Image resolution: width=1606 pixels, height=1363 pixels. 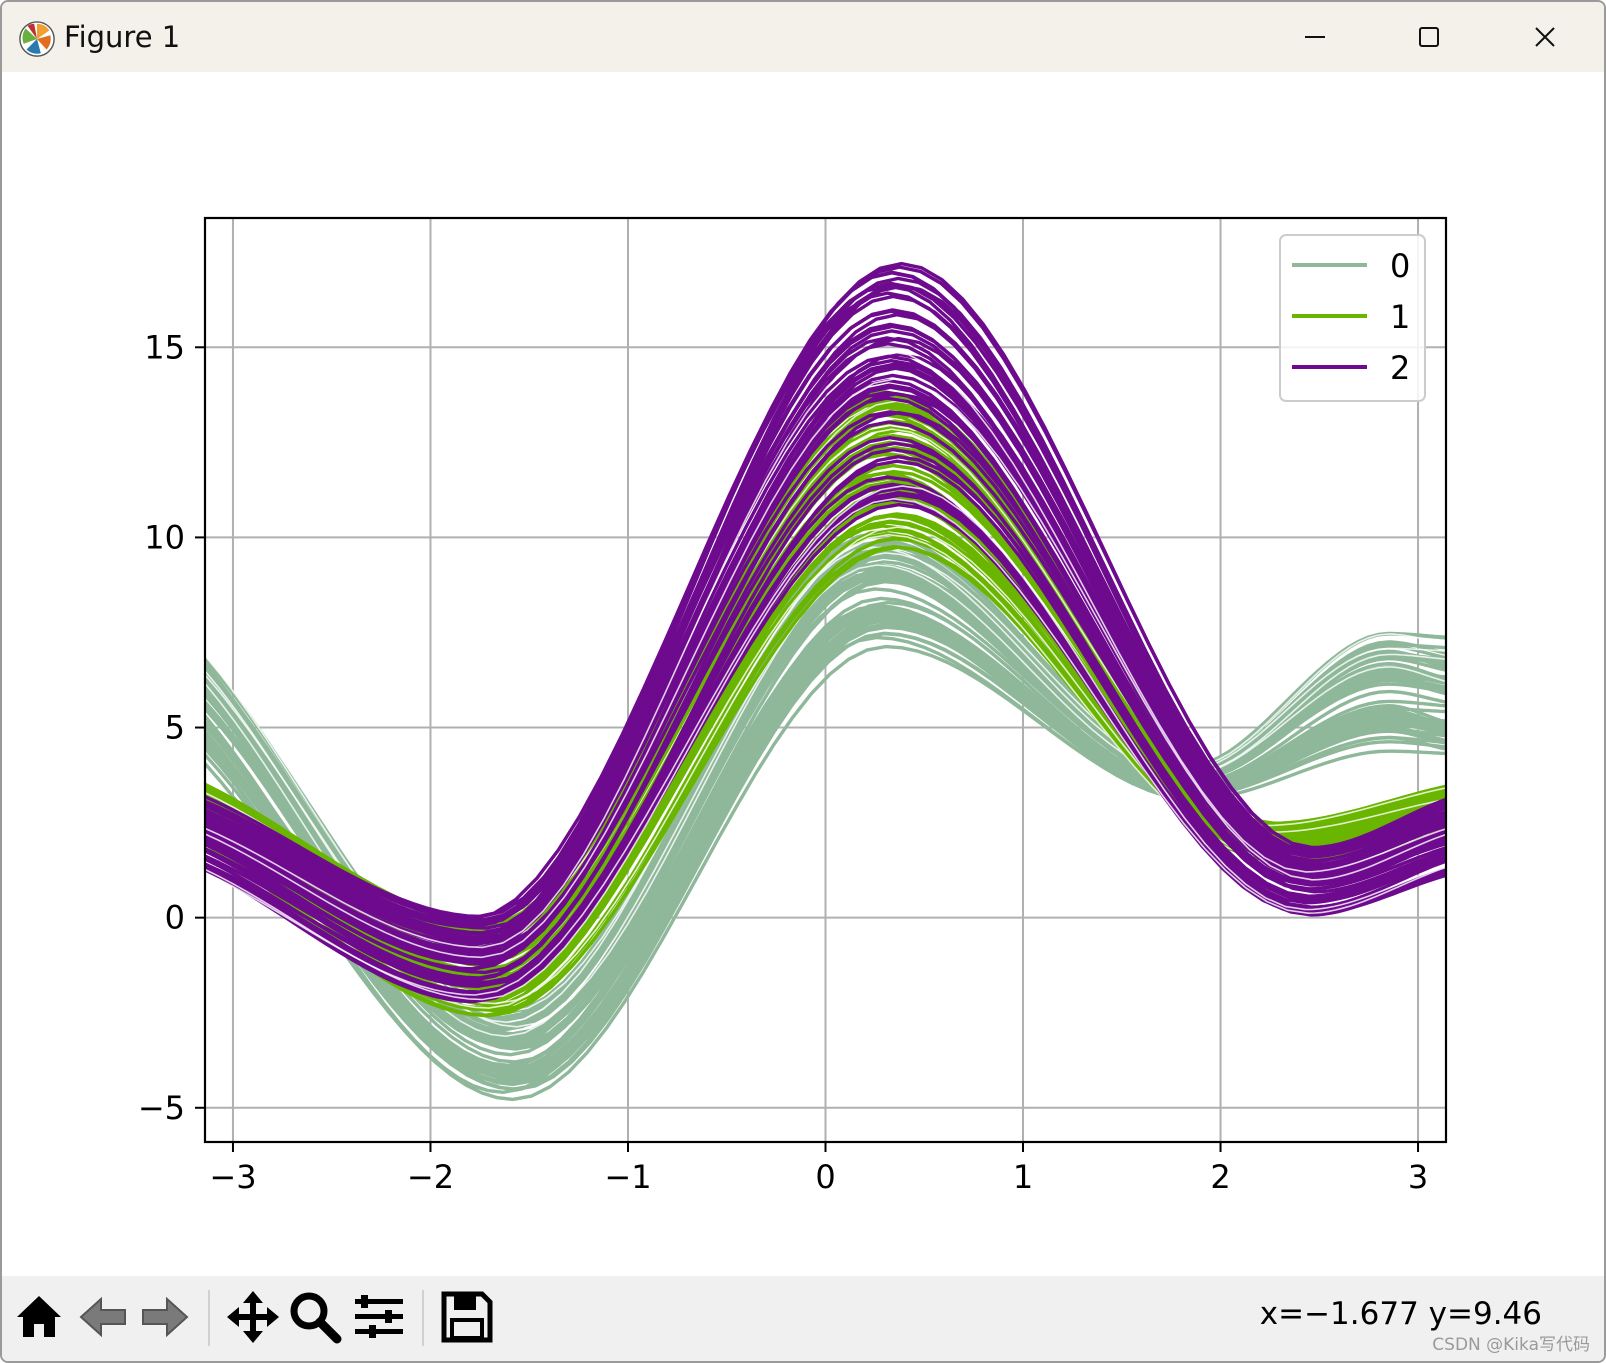 I want to click on forward-icon, so click(x=165, y=1317).